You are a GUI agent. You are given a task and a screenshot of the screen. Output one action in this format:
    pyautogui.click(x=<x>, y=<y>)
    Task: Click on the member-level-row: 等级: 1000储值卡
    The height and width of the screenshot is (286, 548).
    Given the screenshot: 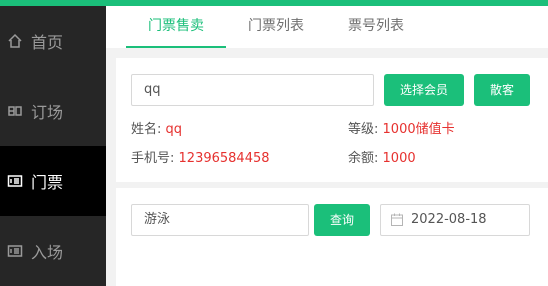 What is the action you would take?
    pyautogui.click(x=401, y=127)
    